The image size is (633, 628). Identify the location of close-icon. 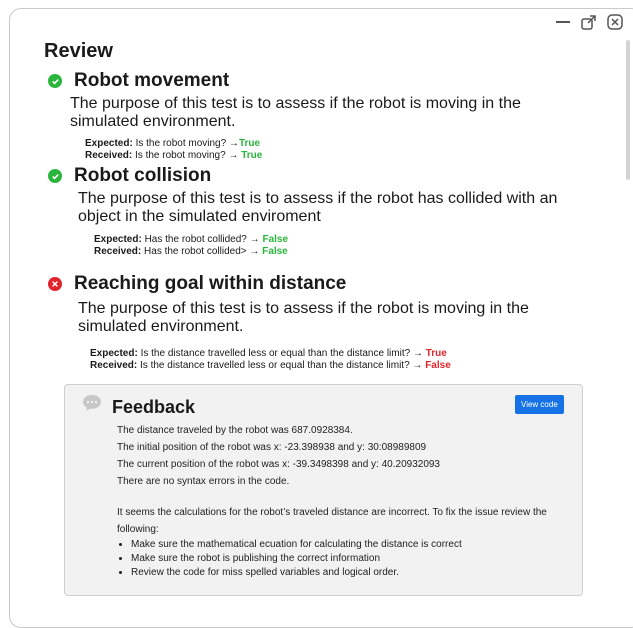
(615, 22).